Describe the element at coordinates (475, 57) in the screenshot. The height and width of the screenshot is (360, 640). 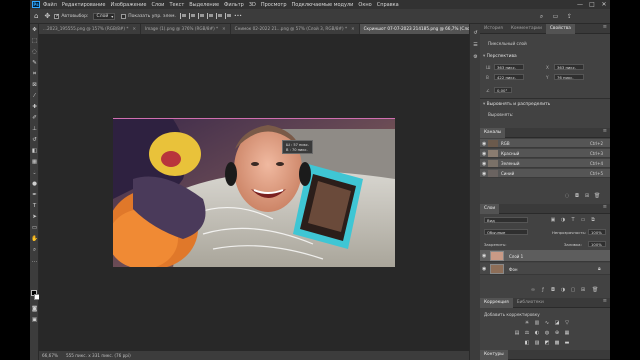
I see `properties-icon: ⚙` at that location.